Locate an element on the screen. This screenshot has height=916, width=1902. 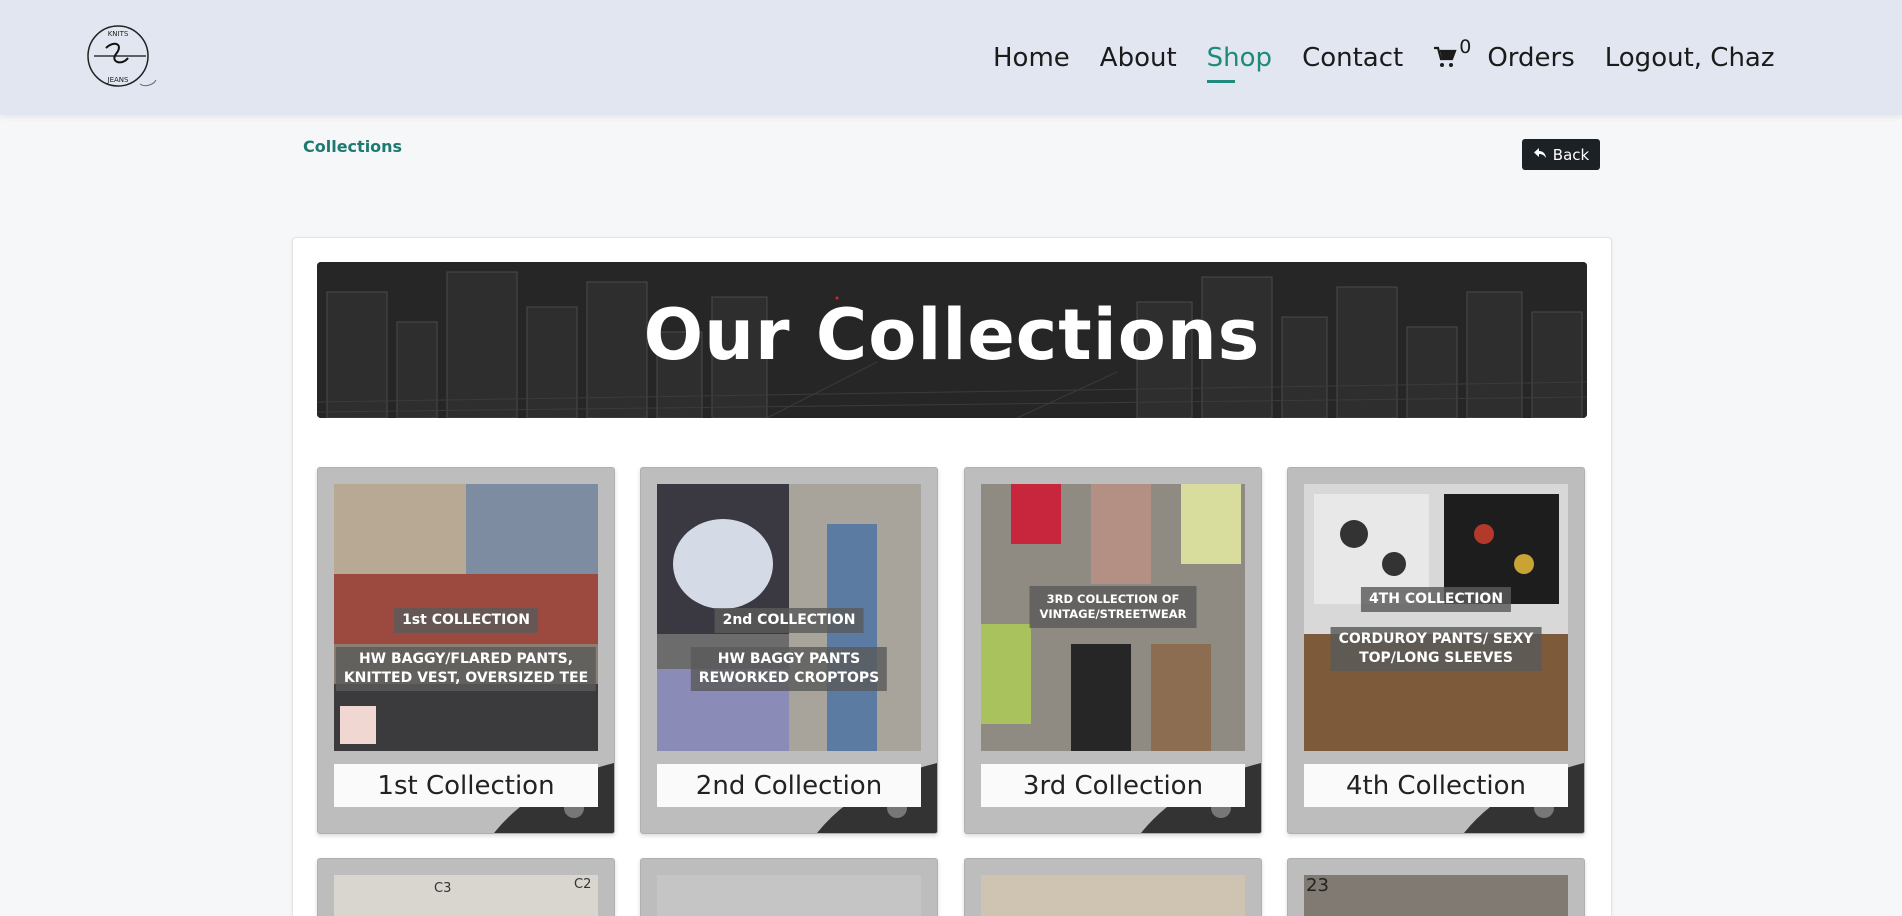
svg-text: KNITS is located at coordinates (118, 34).